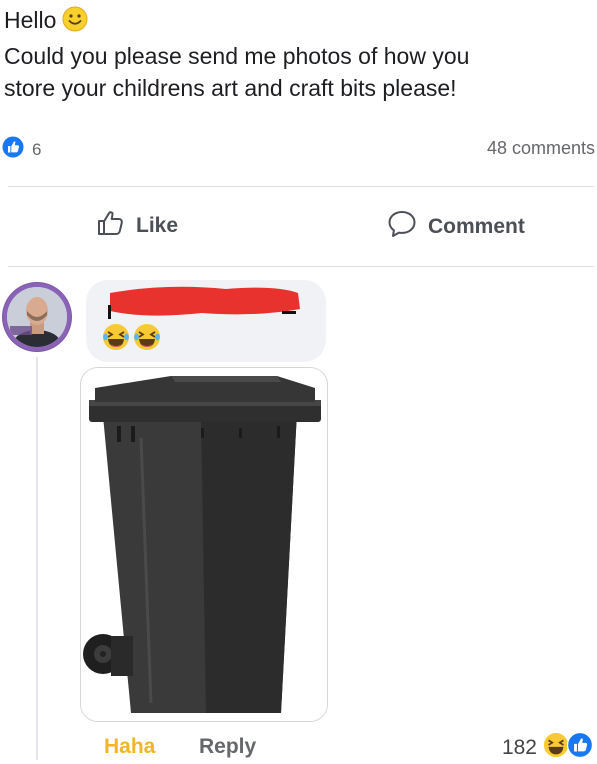 The width and height of the screenshot is (597, 764). I want to click on comment-button: Comment, so click(455, 227).